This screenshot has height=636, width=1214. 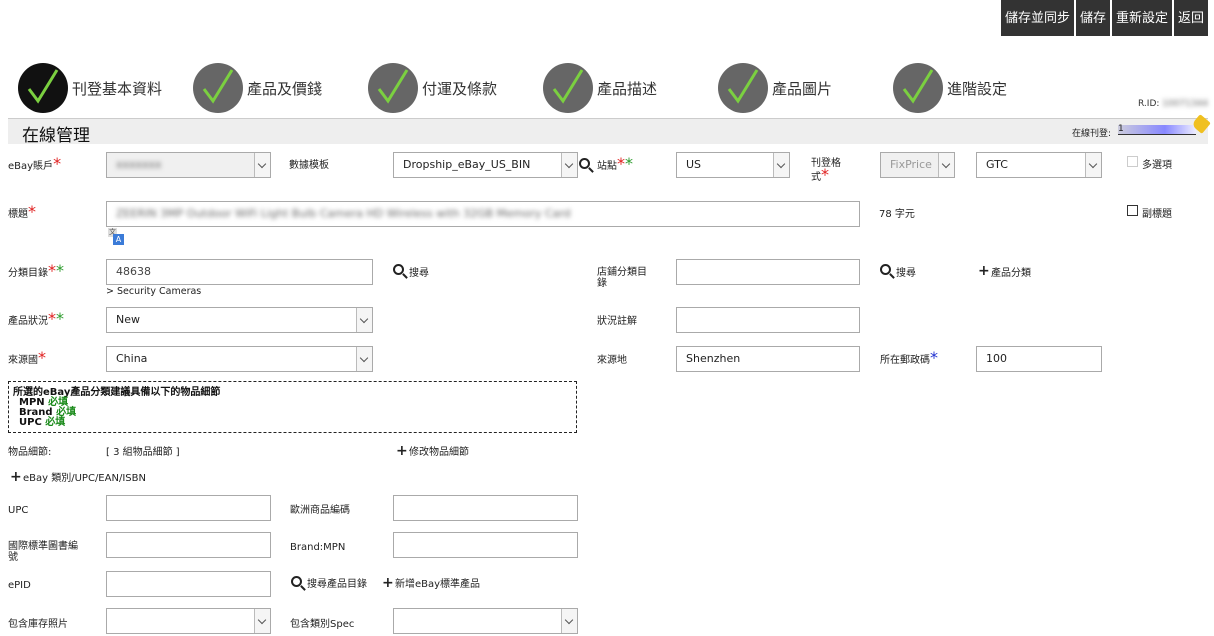 What do you see at coordinates (56, 136) in the screenshot?
I see `section-title: 在線管理` at bounding box center [56, 136].